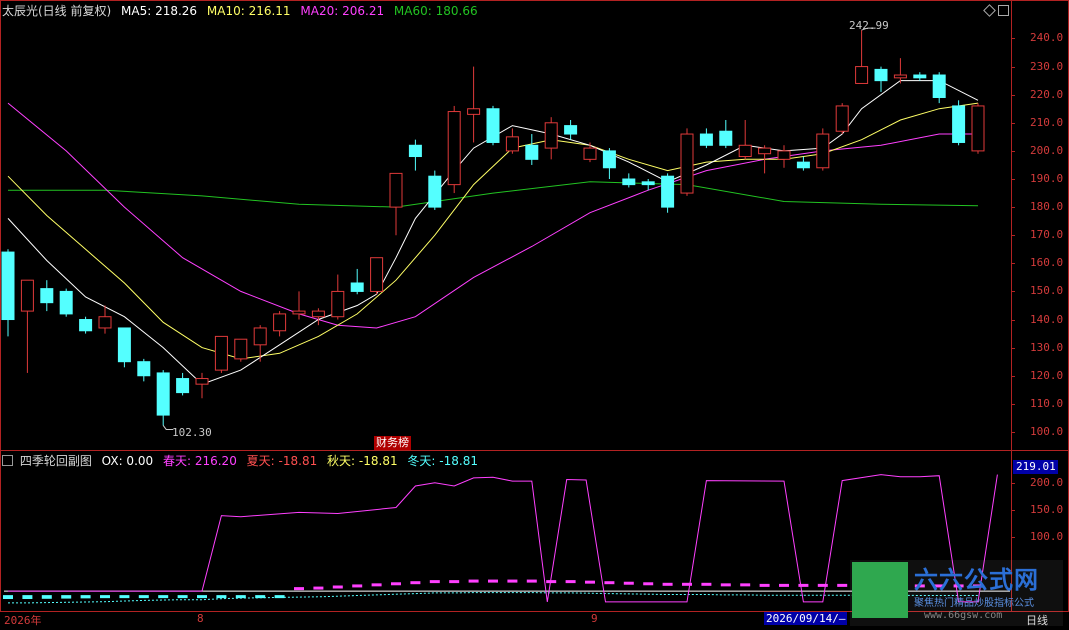 The image size is (1069, 630). What do you see at coordinates (493, 194) in the screenshot?
I see `ma60-line` at bounding box center [493, 194].